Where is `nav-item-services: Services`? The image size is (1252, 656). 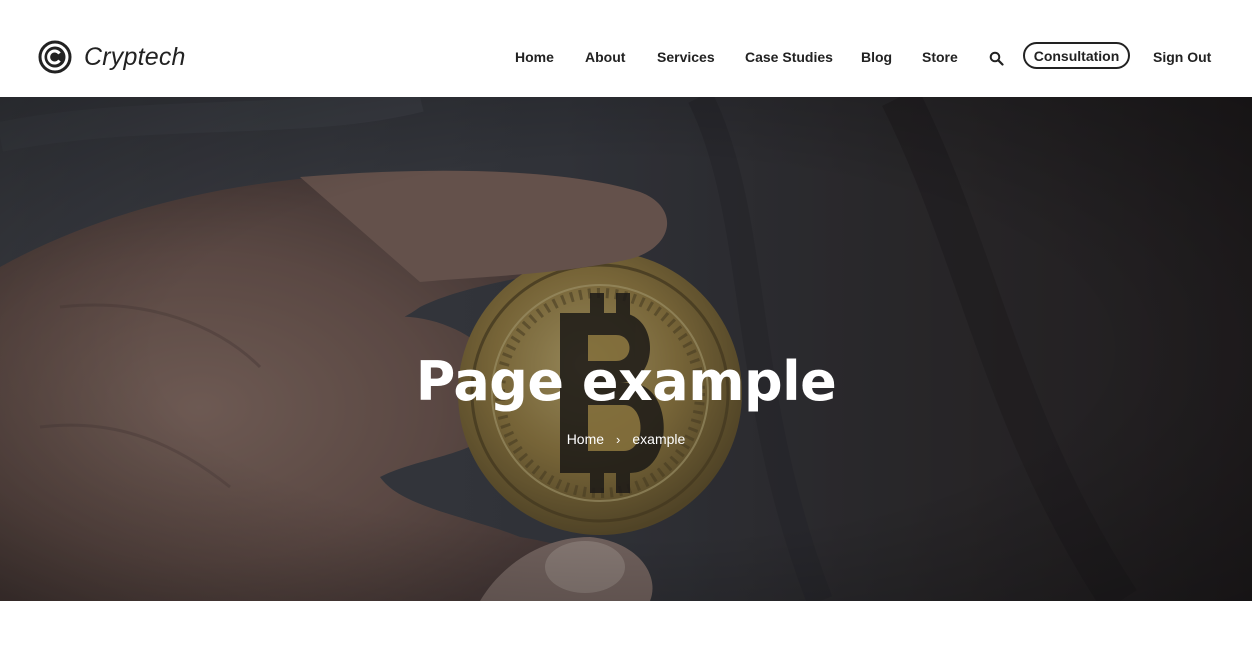 nav-item-services: Services is located at coordinates (686, 57).